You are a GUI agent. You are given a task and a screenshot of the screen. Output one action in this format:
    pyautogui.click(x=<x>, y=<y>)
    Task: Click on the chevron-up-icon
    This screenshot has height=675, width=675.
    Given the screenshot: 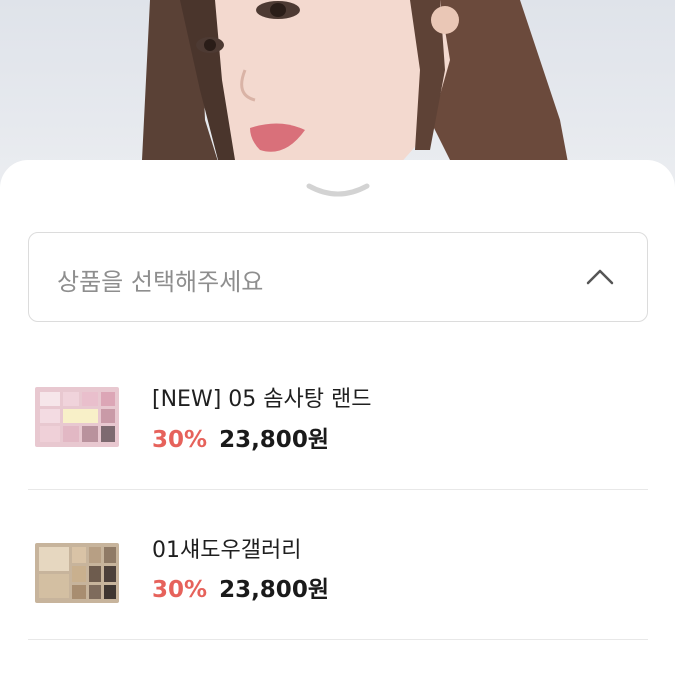 What is the action you would take?
    pyautogui.click(x=600, y=278)
    